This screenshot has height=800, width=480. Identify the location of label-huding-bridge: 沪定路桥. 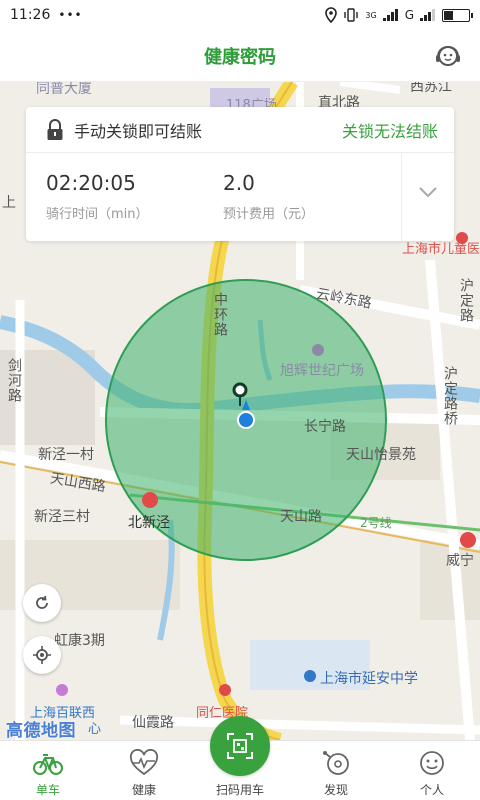
(450, 396).